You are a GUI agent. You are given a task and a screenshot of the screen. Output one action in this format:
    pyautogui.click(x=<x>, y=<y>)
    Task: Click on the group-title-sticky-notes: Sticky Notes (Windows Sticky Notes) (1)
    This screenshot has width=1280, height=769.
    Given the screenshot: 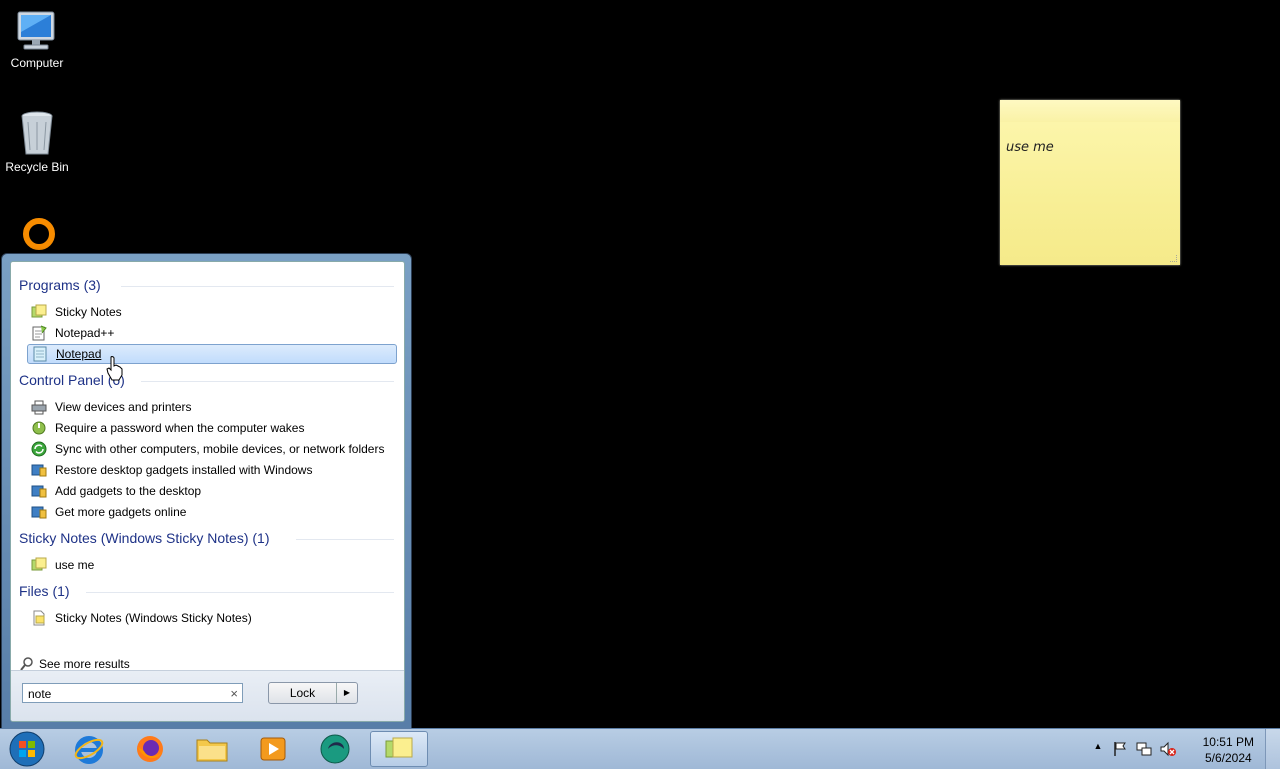 What is the action you would take?
    pyautogui.click(x=144, y=538)
    